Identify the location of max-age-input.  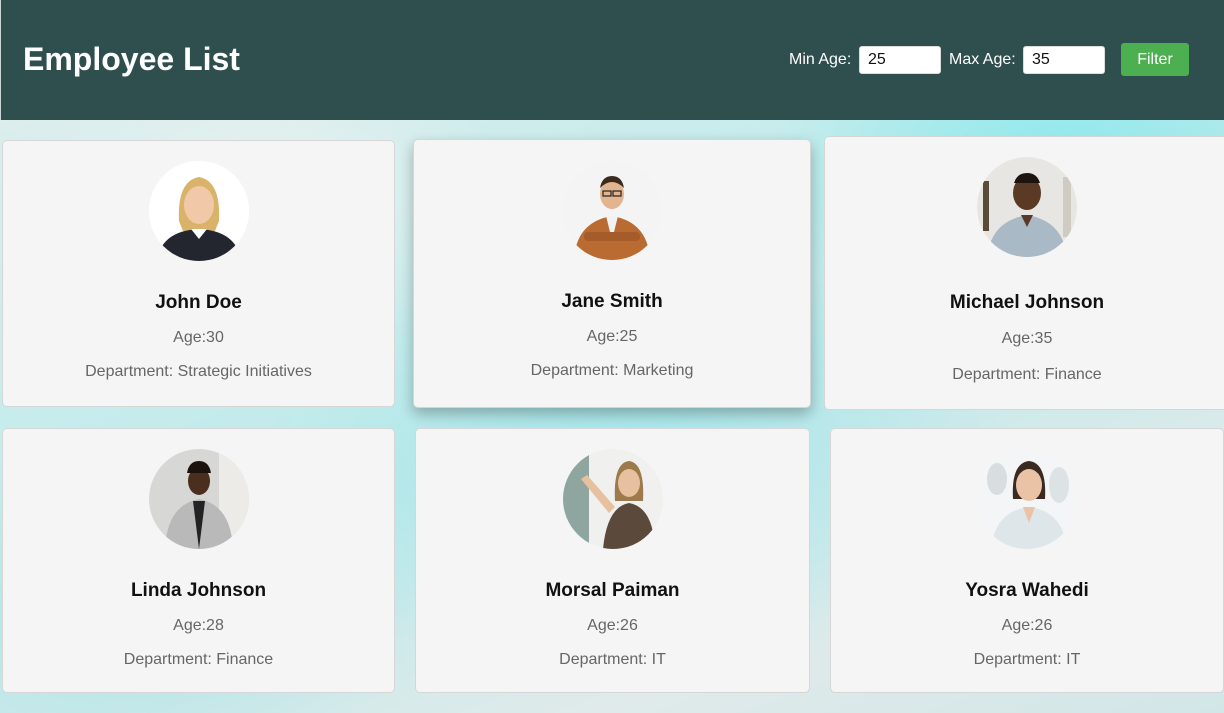
(1064, 60).